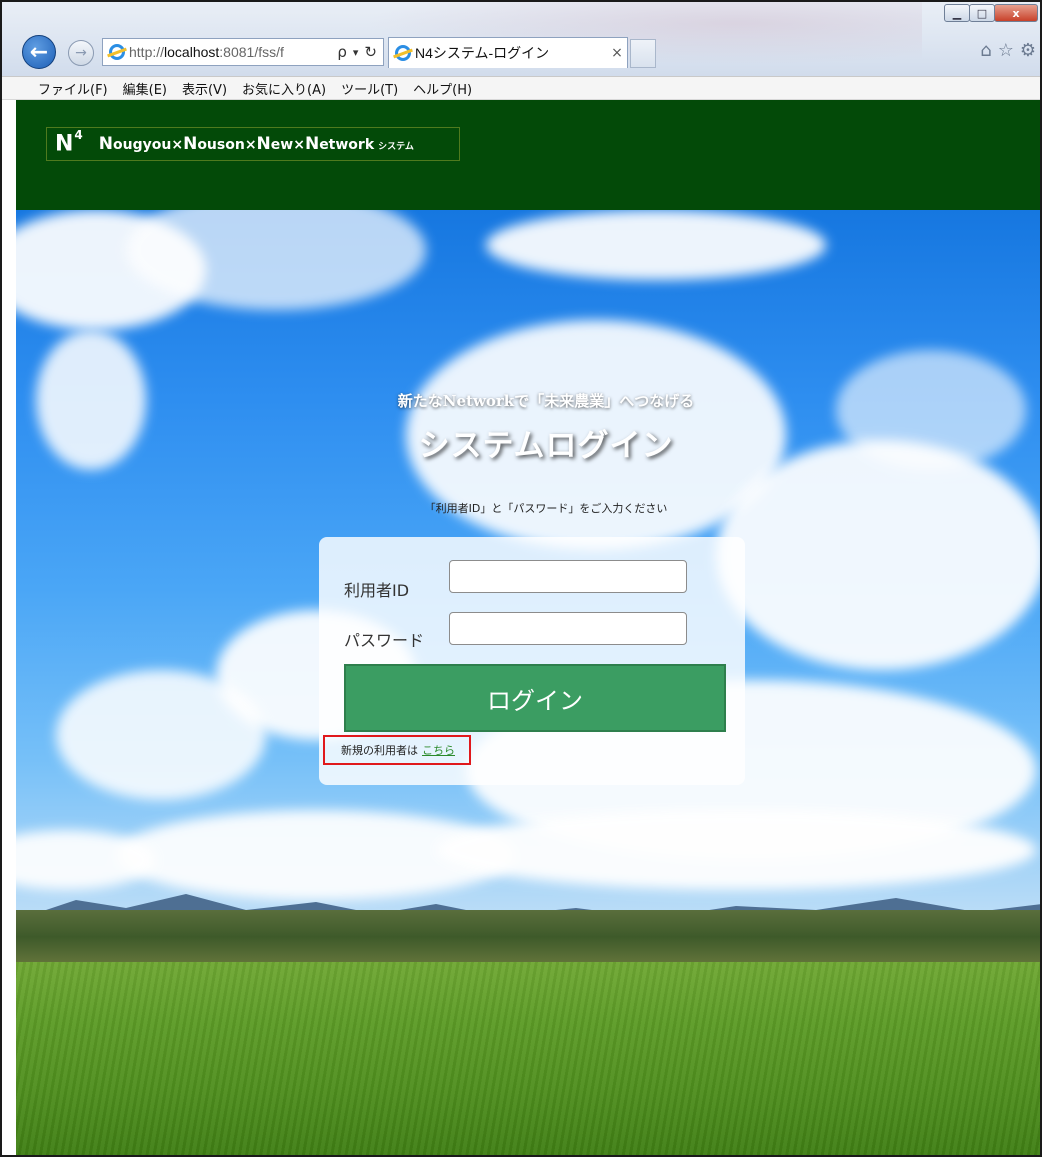  Describe the element at coordinates (64, 144) in the screenshot. I see `logo-letter: N` at that location.